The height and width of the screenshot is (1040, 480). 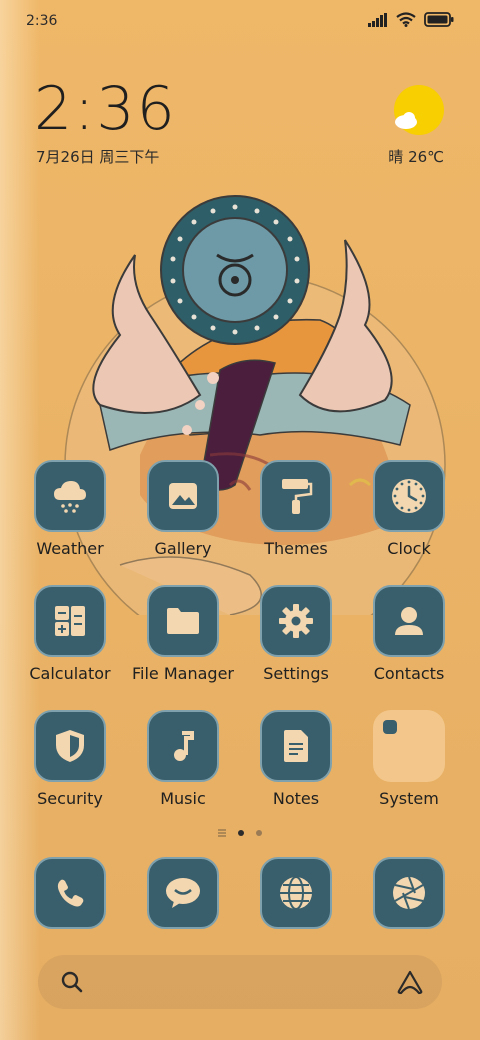 What do you see at coordinates (183, 496) in the screenshot?
I see `gallery-icon` at bounding box center [183, 496].